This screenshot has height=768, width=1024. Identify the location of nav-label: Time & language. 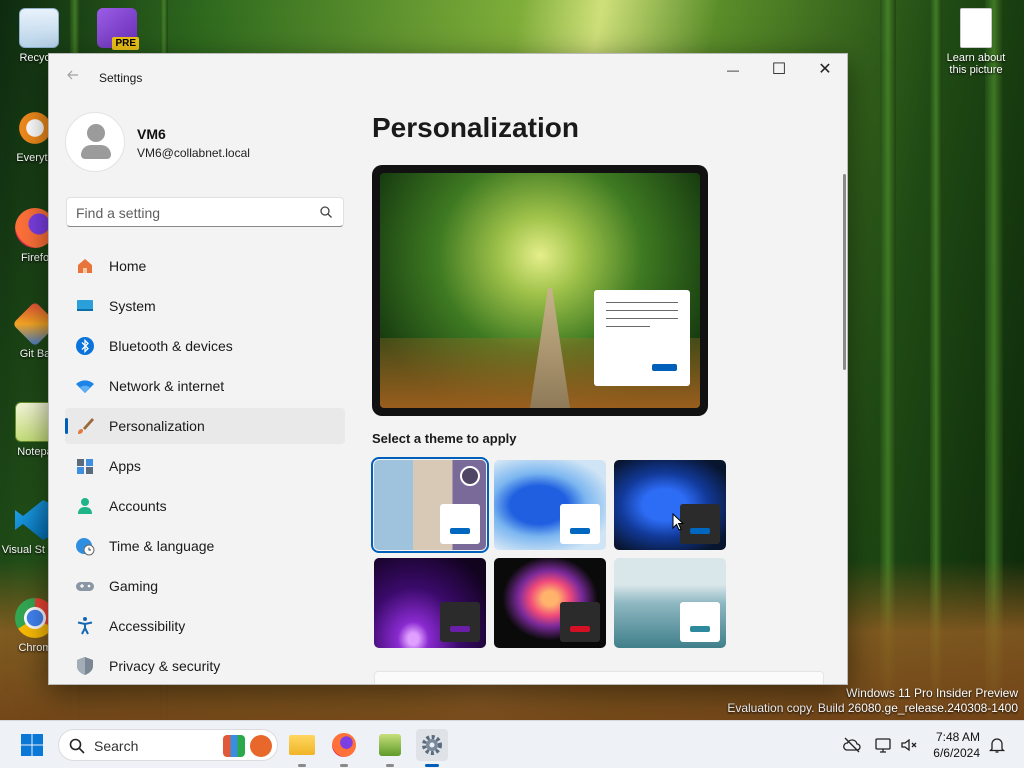
(162, 546).